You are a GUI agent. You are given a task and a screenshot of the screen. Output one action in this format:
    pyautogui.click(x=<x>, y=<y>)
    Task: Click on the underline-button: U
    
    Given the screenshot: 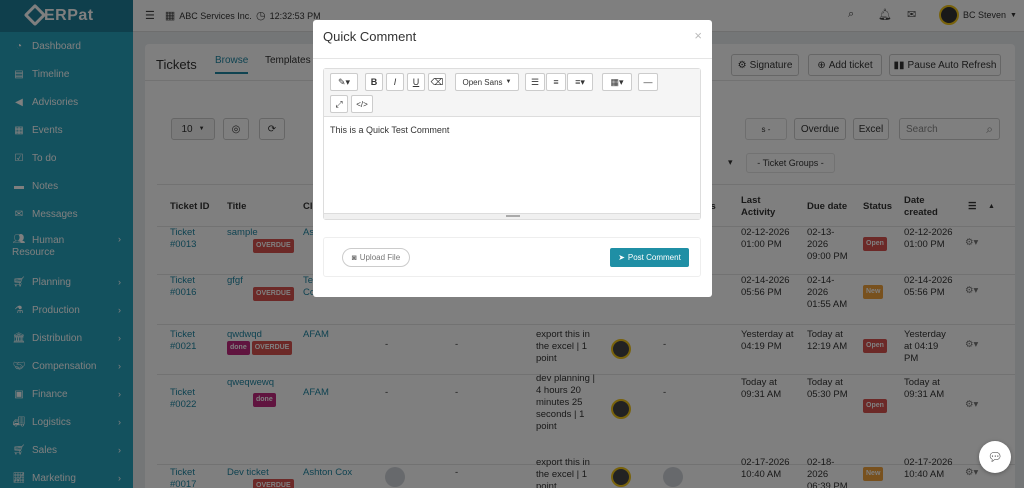 What is the action you would take?
    pyautogui.click(x=416, y=82)
    